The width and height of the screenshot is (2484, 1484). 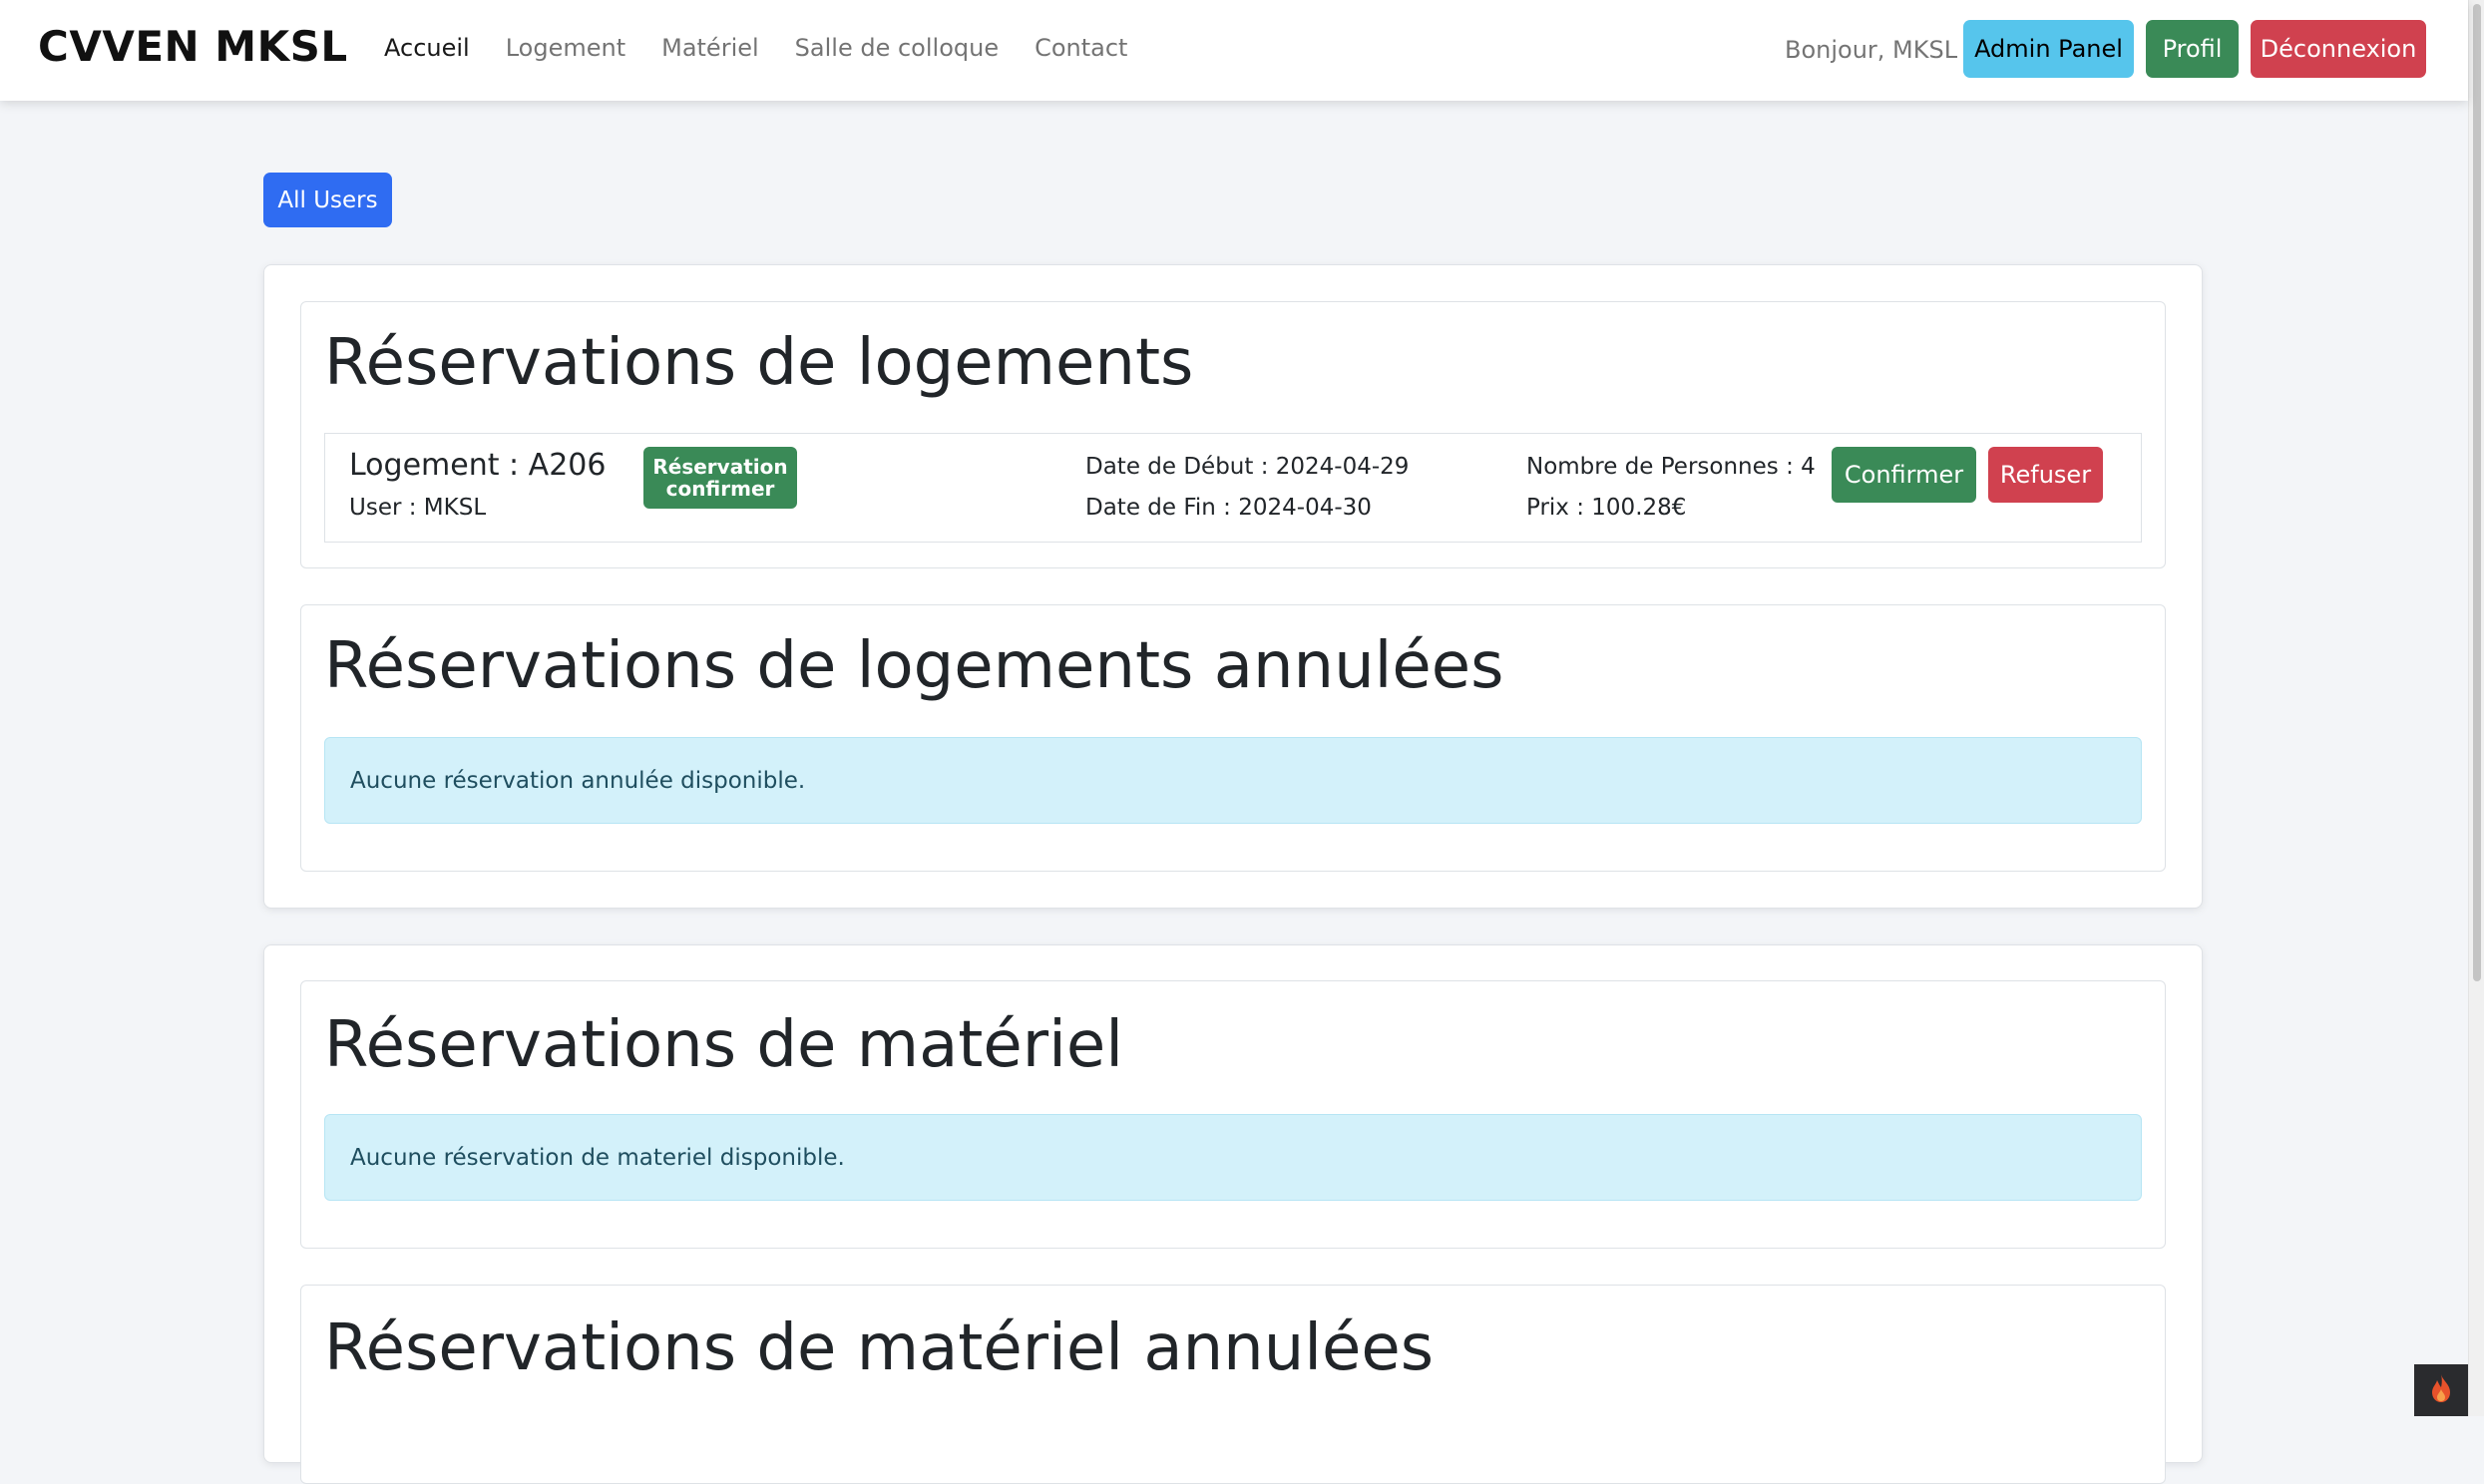 I want to click on logements-annulees-empty-alert: Aucune réservation annulée disponible., so click(x=1233, y=780).